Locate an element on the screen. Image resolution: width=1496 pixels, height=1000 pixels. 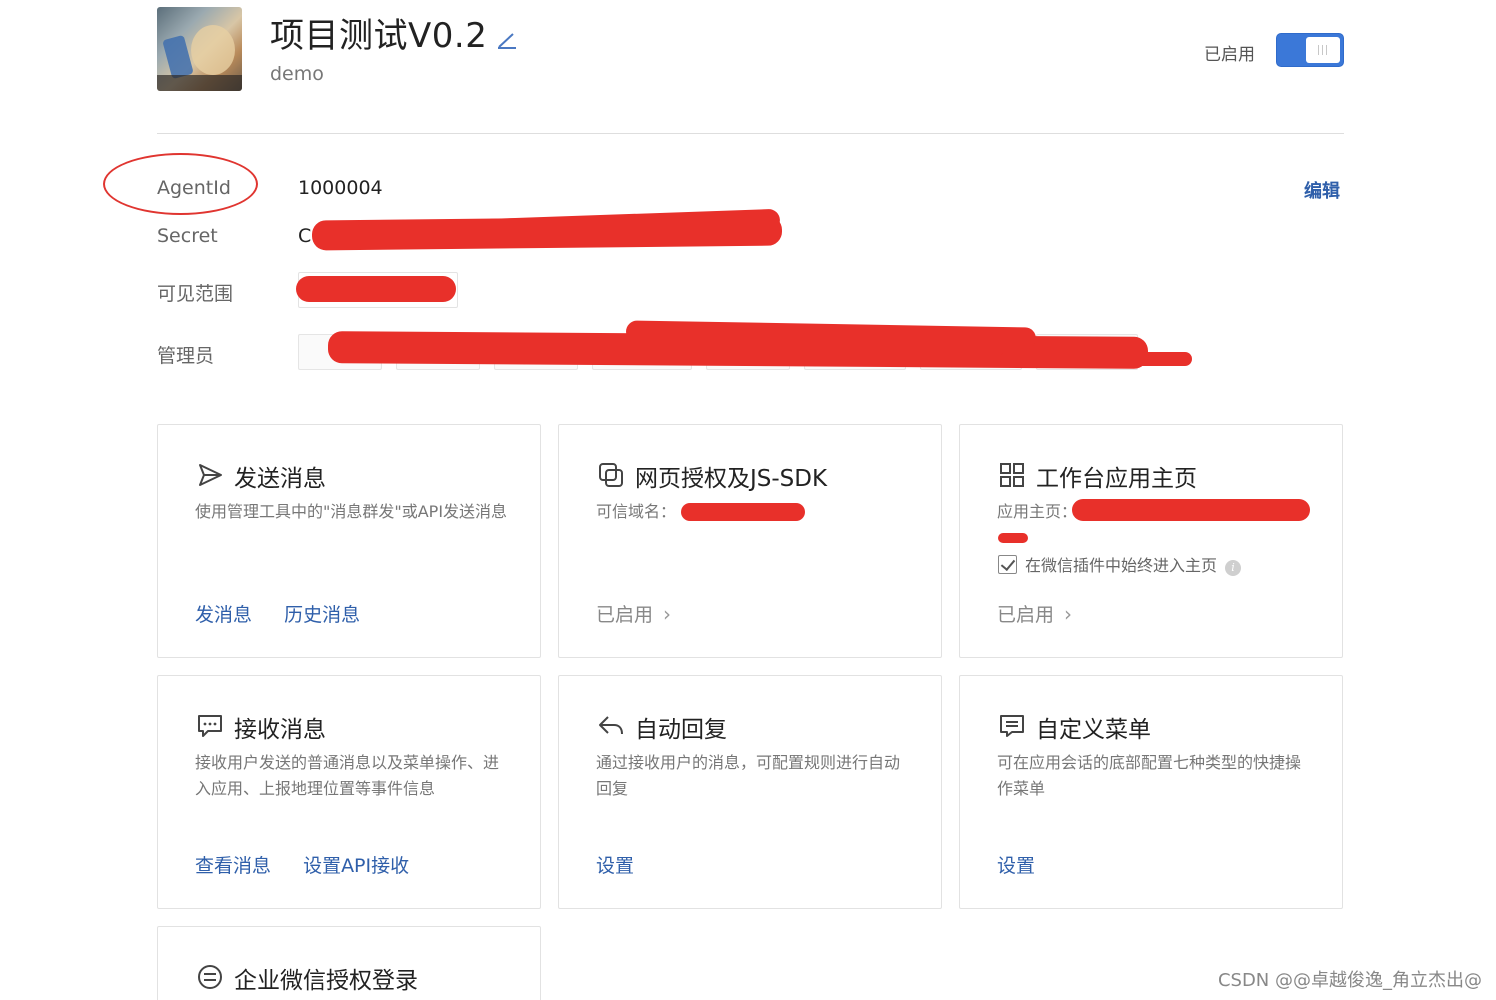
secret-value: C is located at coordinates (305, 236).